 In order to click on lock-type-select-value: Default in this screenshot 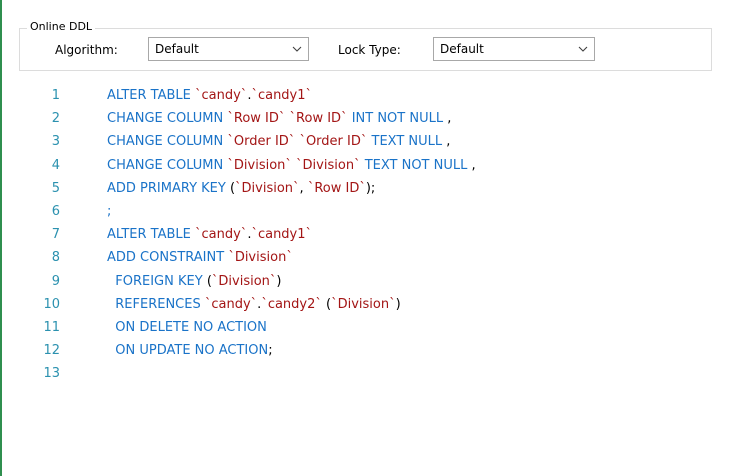, I will do `click(462, 49)`.